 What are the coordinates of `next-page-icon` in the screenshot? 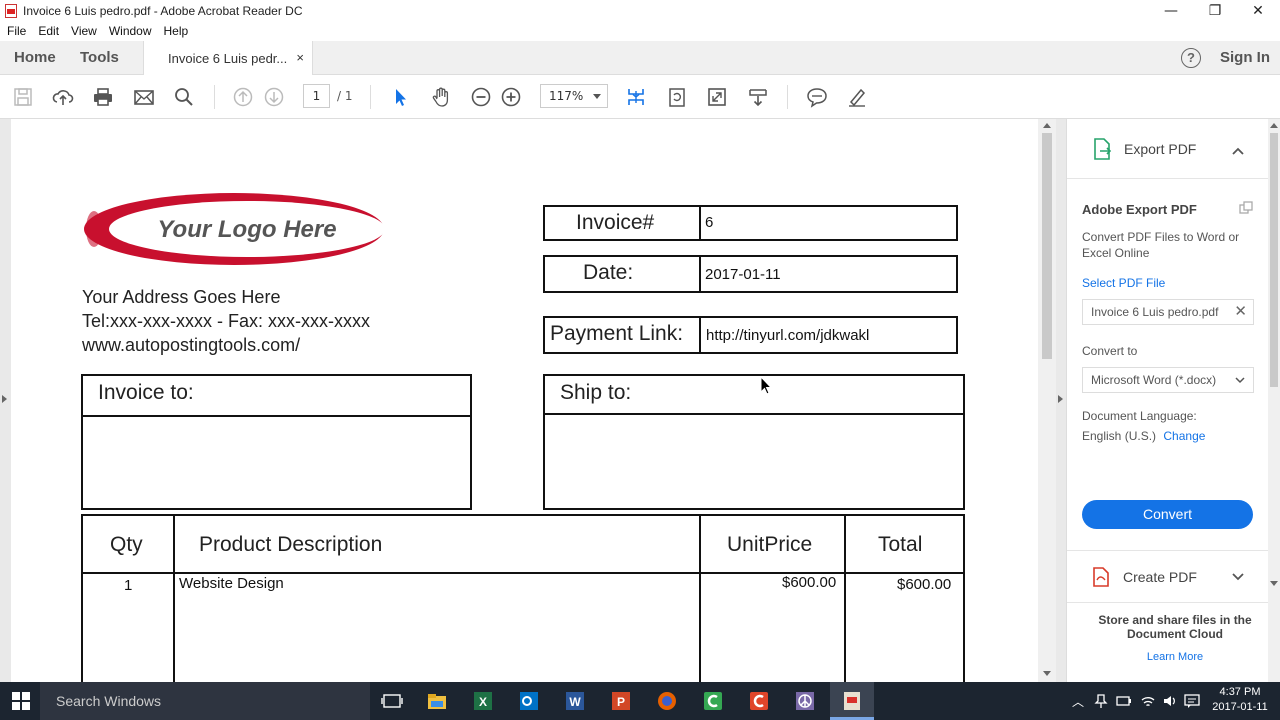 It's located at (274, 97).